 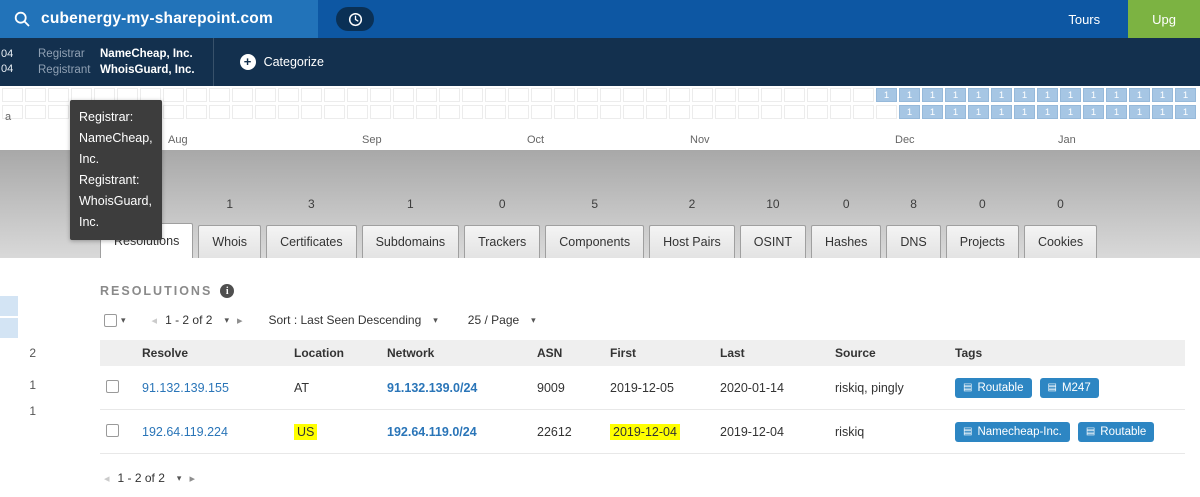 I want to click on tab-subdomains: Subdomains, so click(x=410, y=241).